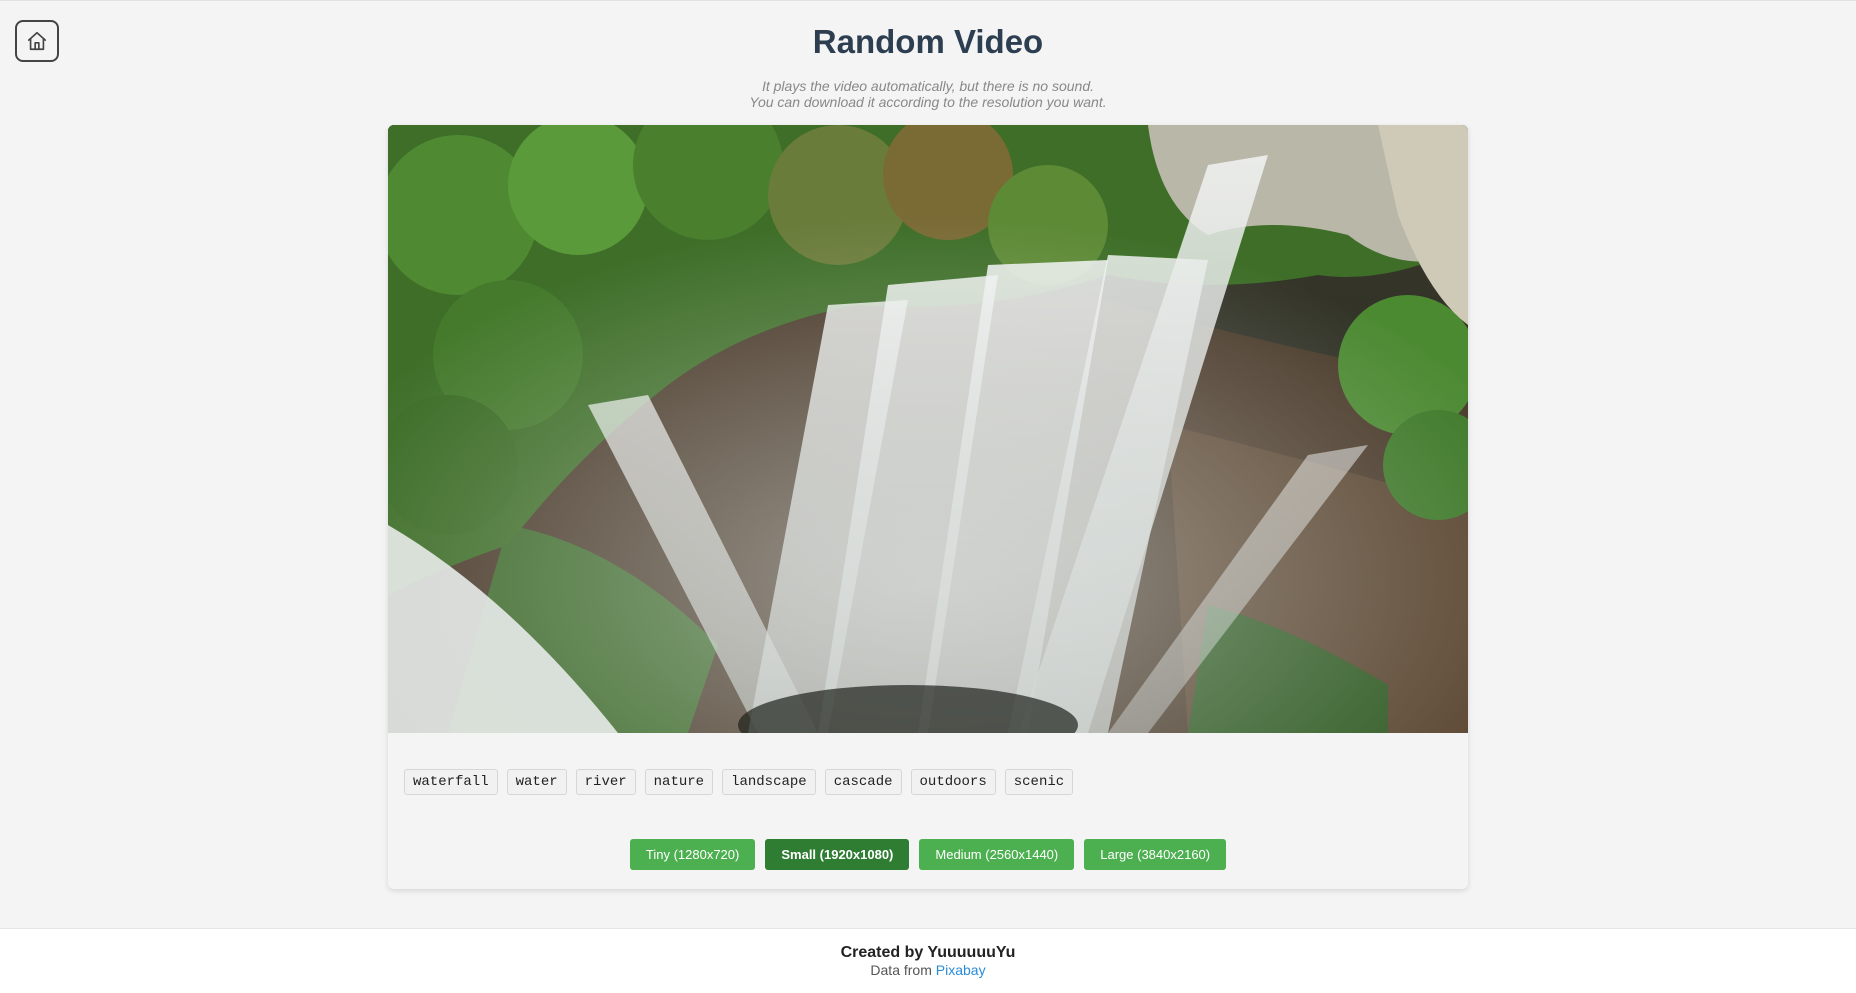 Image resolution: width=1856 pixels, height=993 pixels. Describe the element at coordinates (536, 782) in the screenshot. I see `tag-water: water` at that location.